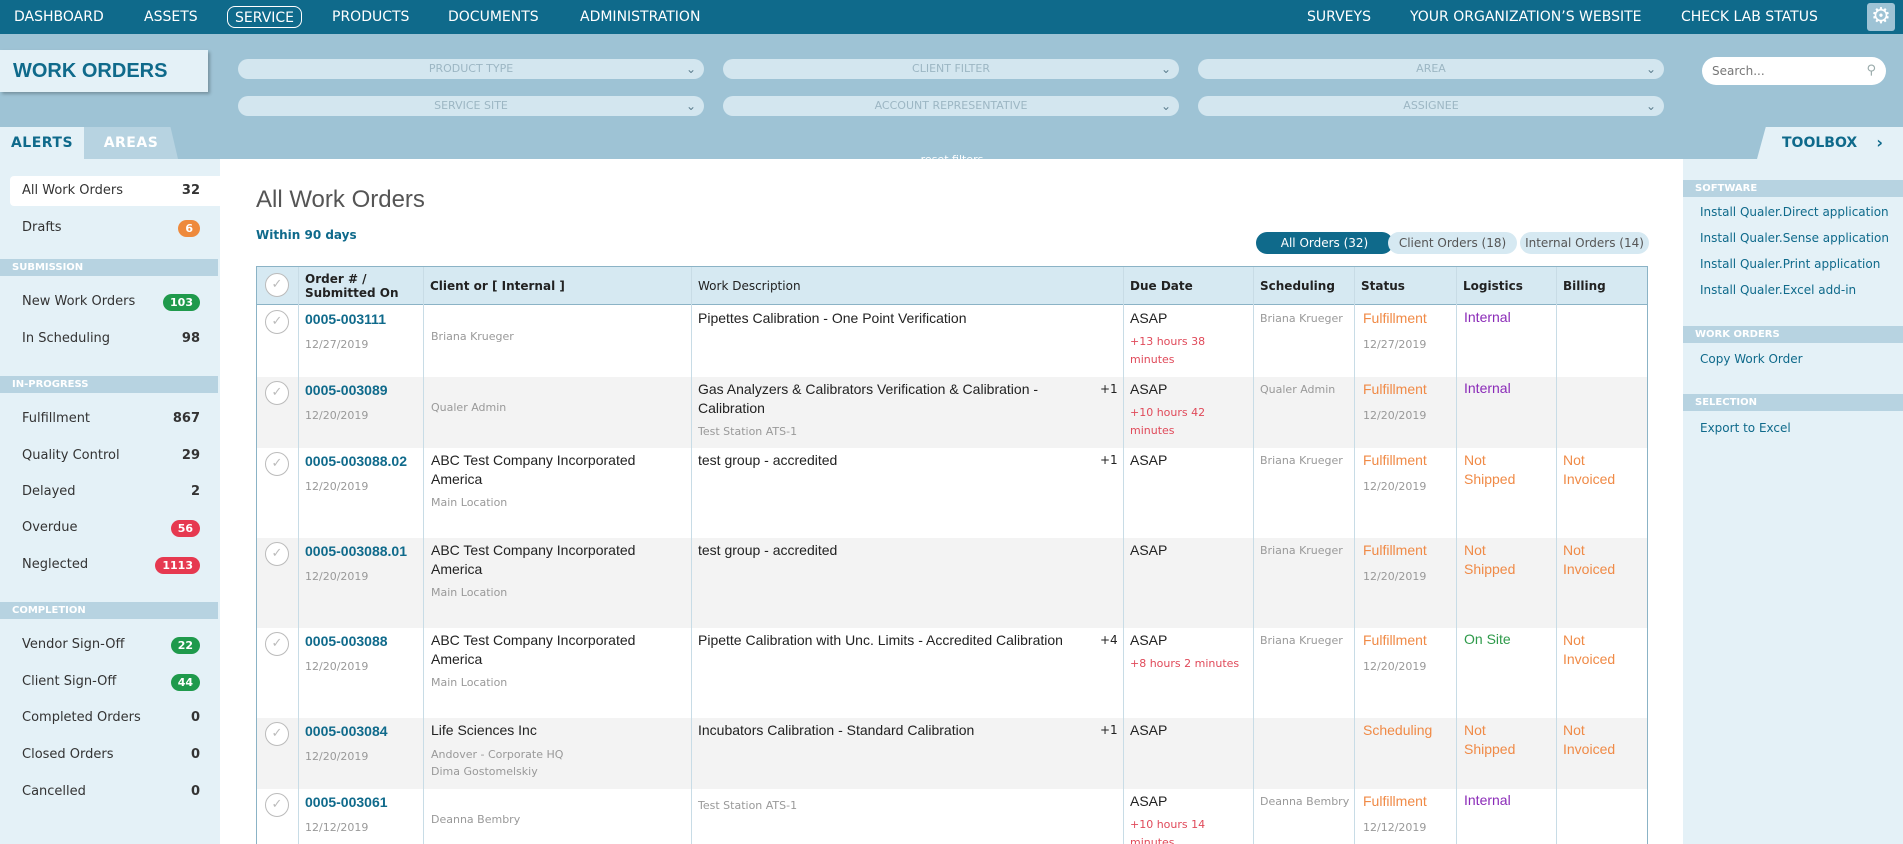 The height and width of the screenshot is (844, 1903). What do you see at coordinates (110, 718) in the screenshot?
I see `sidebar-item-completed-orders: Completed Orders 0` at bounding box center [110, 718].